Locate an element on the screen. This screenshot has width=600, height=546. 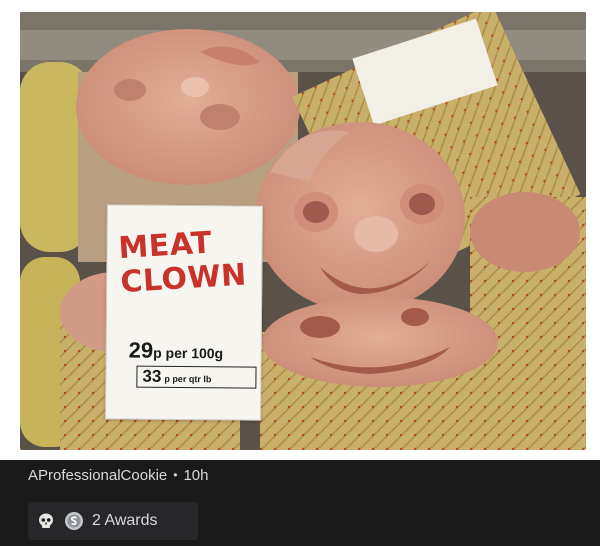
username-link: AProfessionalCookie is located at coordinates (97, 475).